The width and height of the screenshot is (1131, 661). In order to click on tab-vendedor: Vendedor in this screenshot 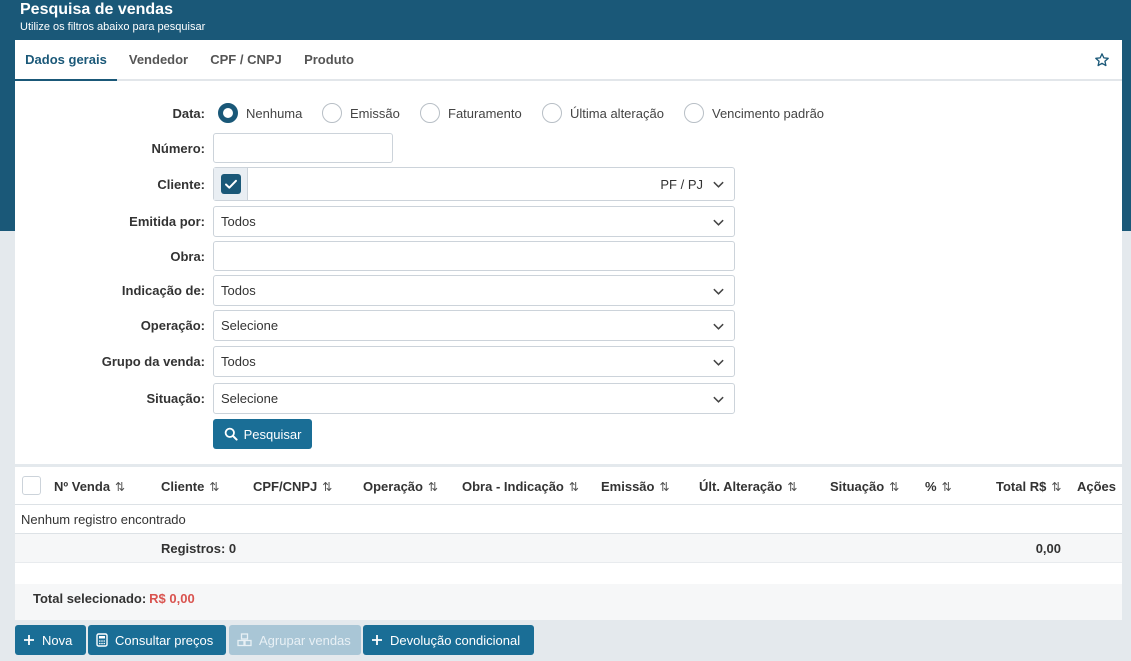, I will do `click(158, 60)`.